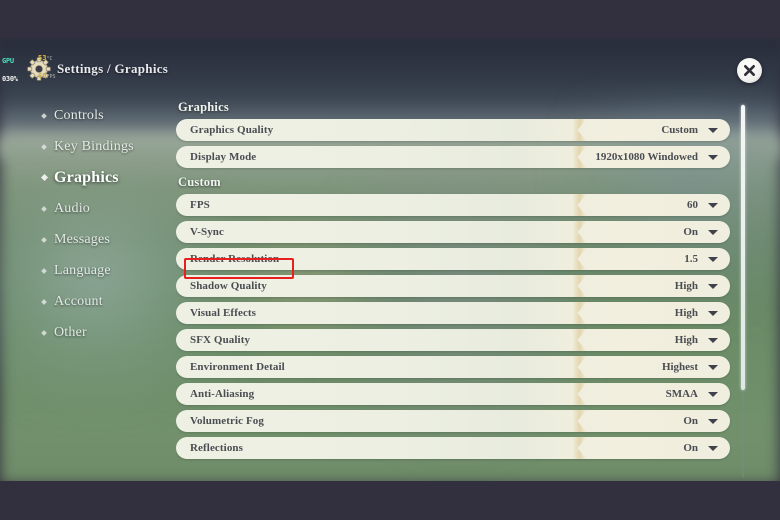  Describe the element at coordinates (79, 115) in the screenshot. I see `sidebar-item-label: Controls` at that location.